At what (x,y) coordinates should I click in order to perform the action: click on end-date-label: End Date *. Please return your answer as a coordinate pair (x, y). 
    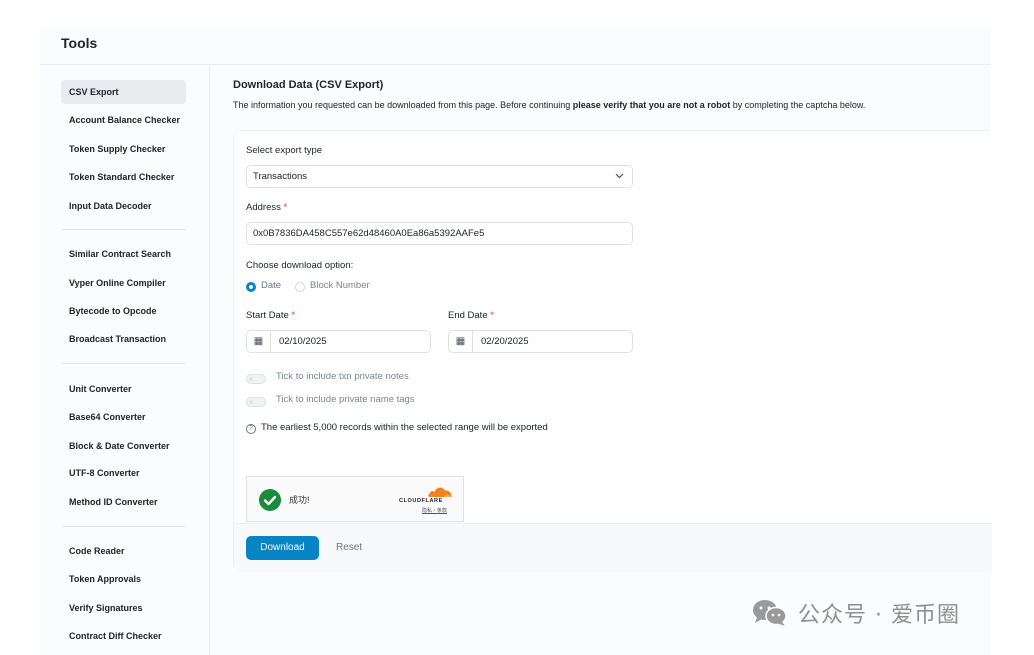
    Looking at the image, I should click on (471, 315).